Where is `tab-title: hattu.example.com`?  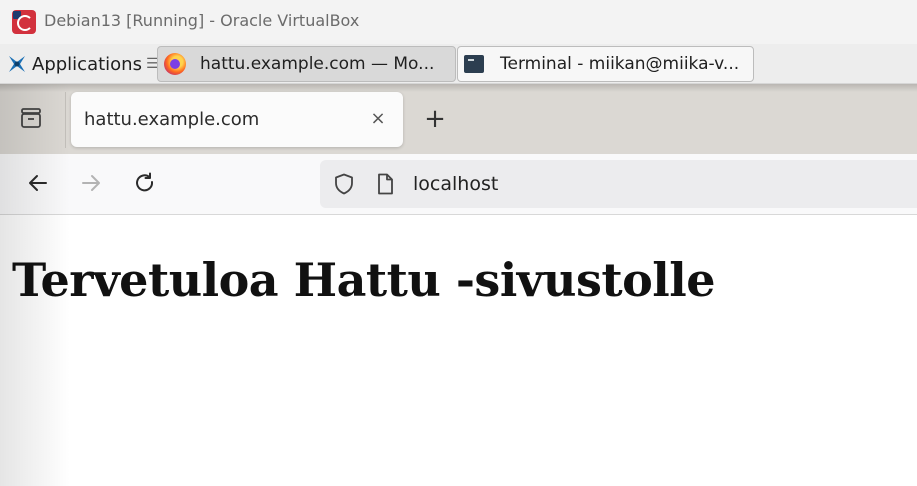
tab-title: hattu.example.com is located at coordinates (172, 119).